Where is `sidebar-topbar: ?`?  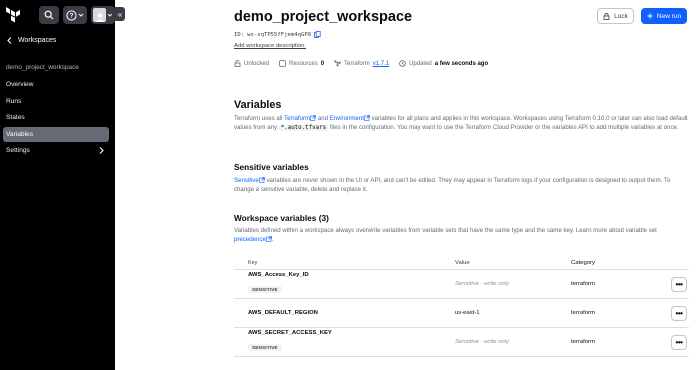
sidebar-topbar: ? is located at coordinates (57, 15).